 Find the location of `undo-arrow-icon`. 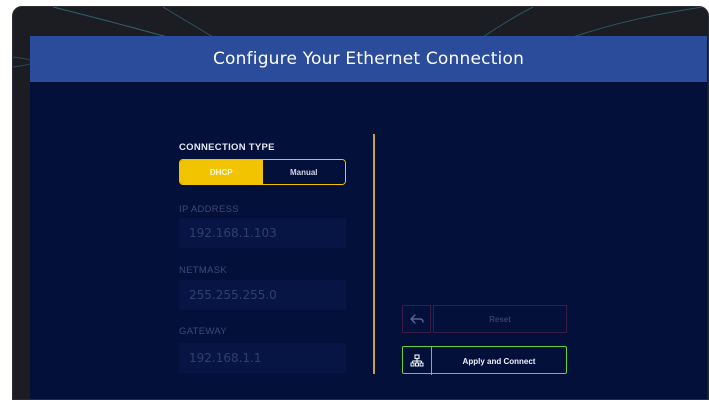

undo-arrow-icon is located at coordinates (416, 319).